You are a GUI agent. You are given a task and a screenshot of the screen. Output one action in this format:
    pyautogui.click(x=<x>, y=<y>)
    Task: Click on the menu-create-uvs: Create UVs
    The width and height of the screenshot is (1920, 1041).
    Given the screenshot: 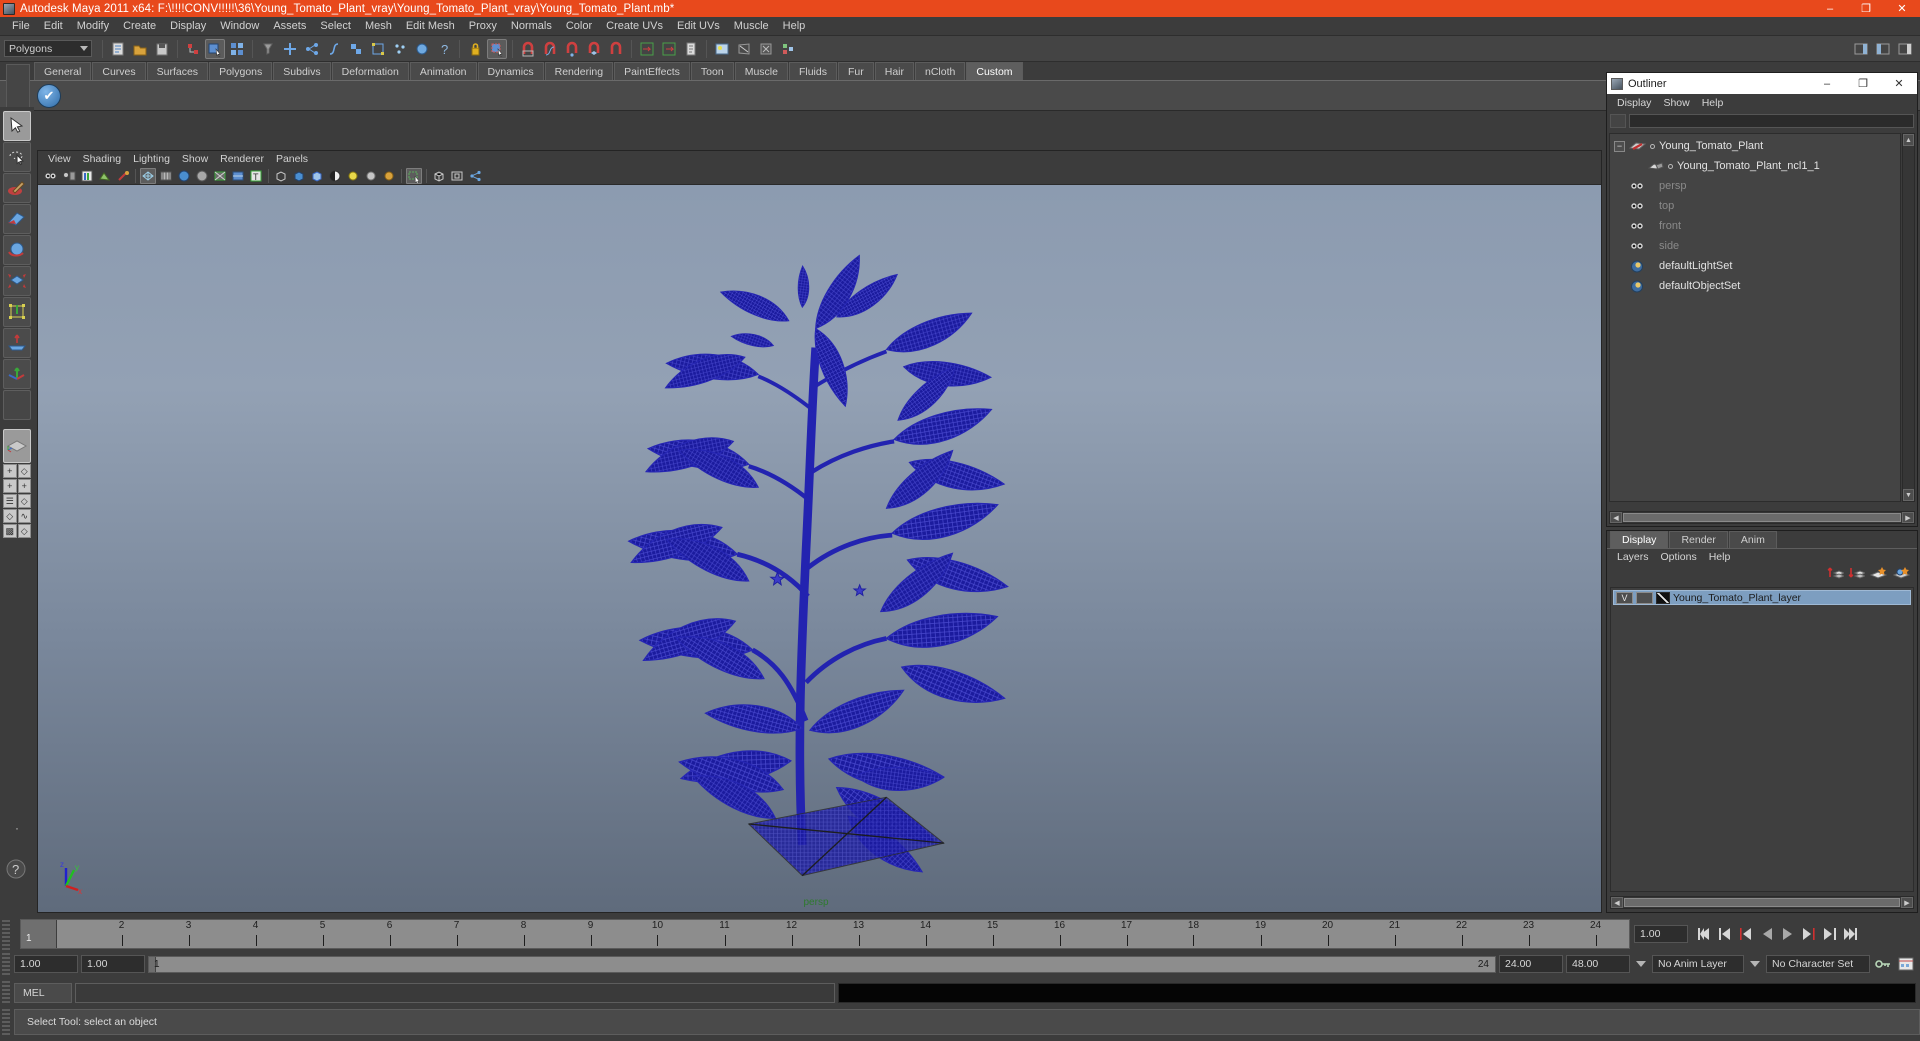 What is the action you would take?
    pyautogui.click(x=634, y=26)
    